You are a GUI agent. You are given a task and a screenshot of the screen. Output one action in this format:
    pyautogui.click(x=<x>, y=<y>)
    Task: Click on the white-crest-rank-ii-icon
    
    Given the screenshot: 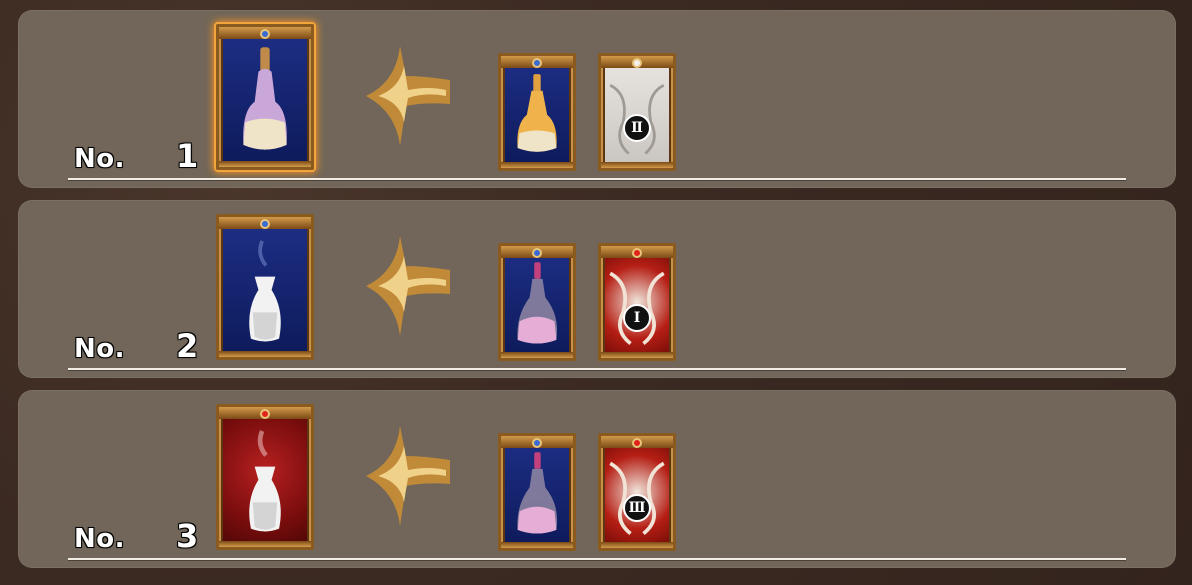 What is the action you would take?
    pyautogui.click(x=637, y=119)
    